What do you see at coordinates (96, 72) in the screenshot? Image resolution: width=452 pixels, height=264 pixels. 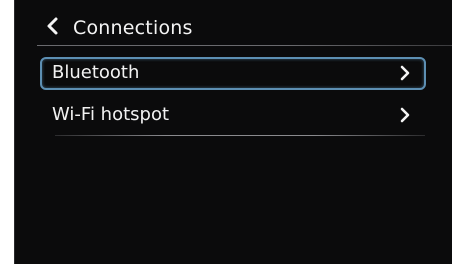 I see `menu-item-label: Bluetooth` at bounding box center [96, 72].